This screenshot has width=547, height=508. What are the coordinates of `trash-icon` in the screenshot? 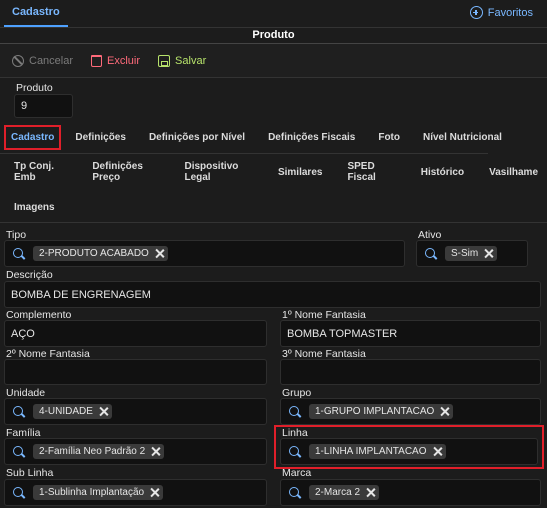 It's located at (97, 60).